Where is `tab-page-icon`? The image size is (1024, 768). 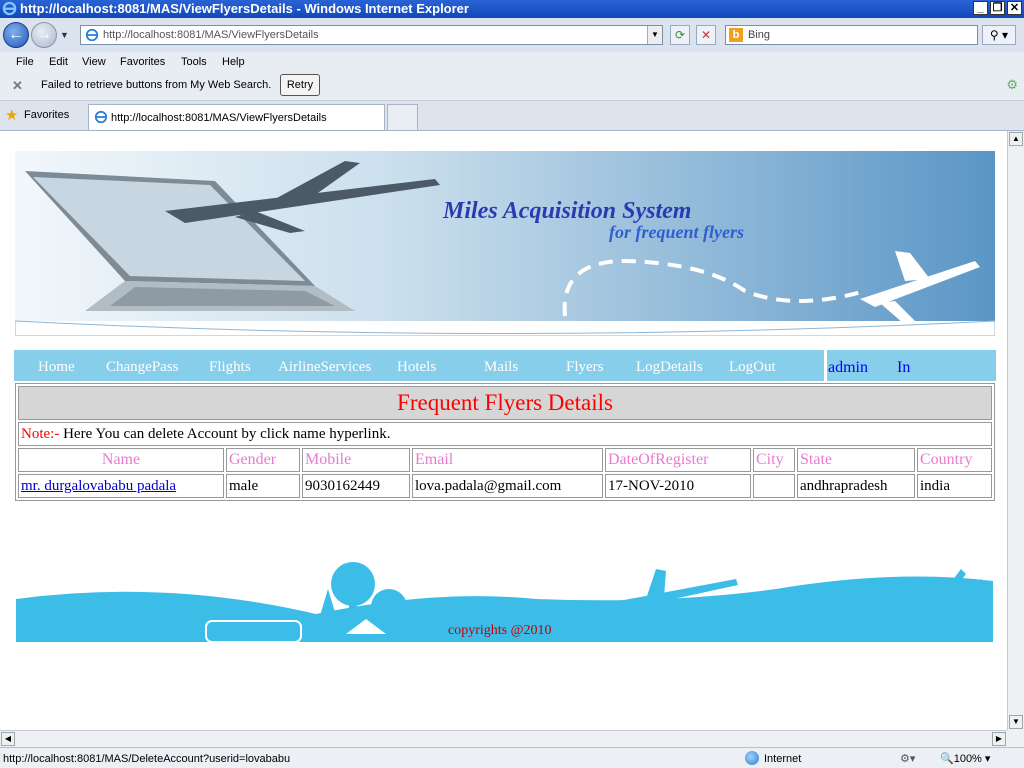
tab-page-icon is located at coordinates (101, 117).